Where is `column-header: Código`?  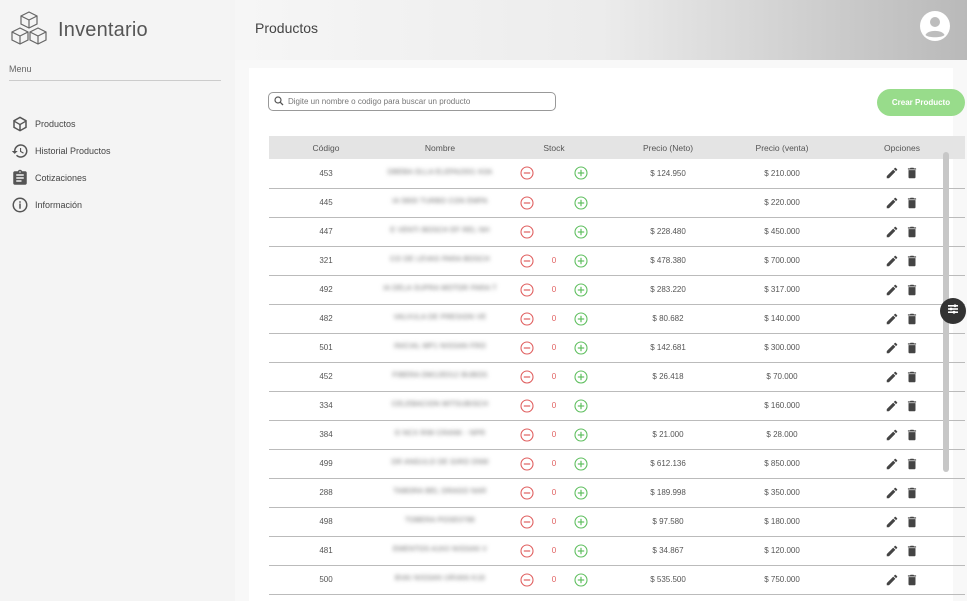
column-header: Código is located at coordinates (326, 147).